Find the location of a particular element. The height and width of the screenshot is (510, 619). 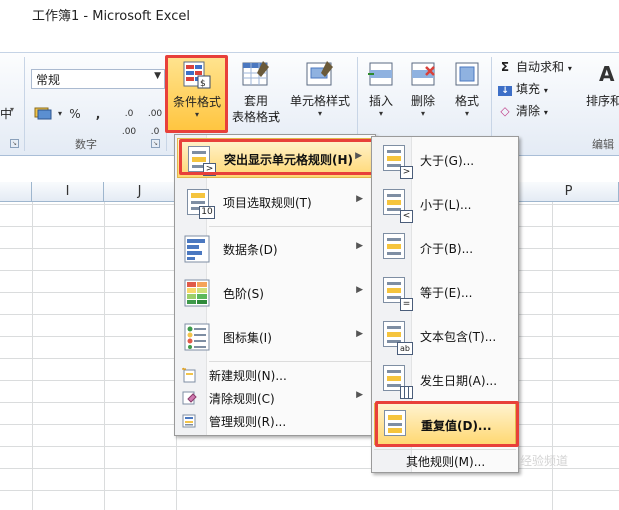

format-as-table-icon is located at coordinates (256, 74).